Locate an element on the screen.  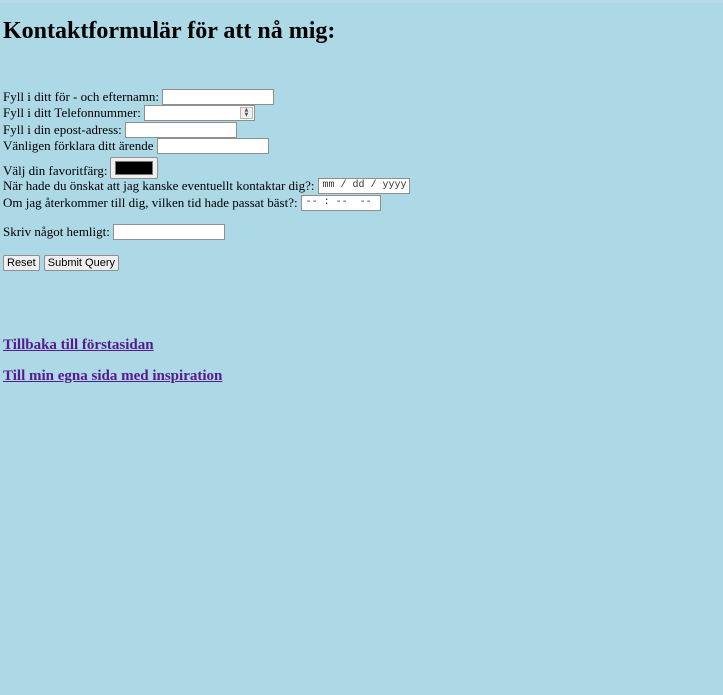
page-title: Kontaktformulär för att nå mig: is located at coordinates (169, 31).